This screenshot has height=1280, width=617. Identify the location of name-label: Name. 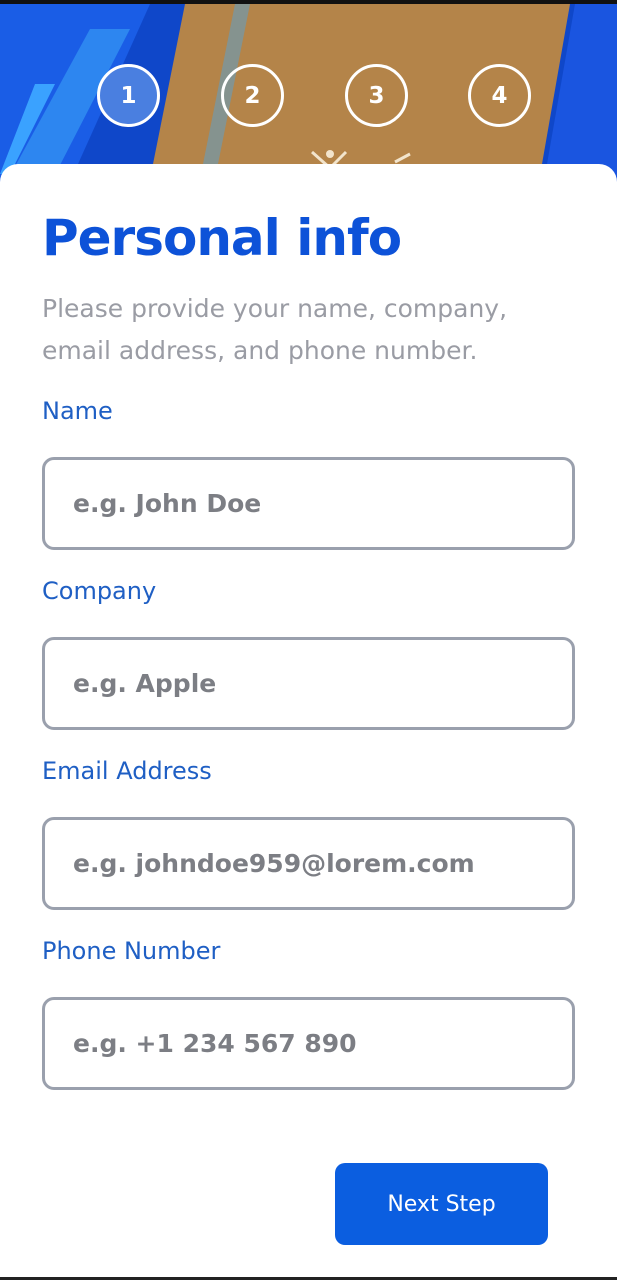
(77, 411).